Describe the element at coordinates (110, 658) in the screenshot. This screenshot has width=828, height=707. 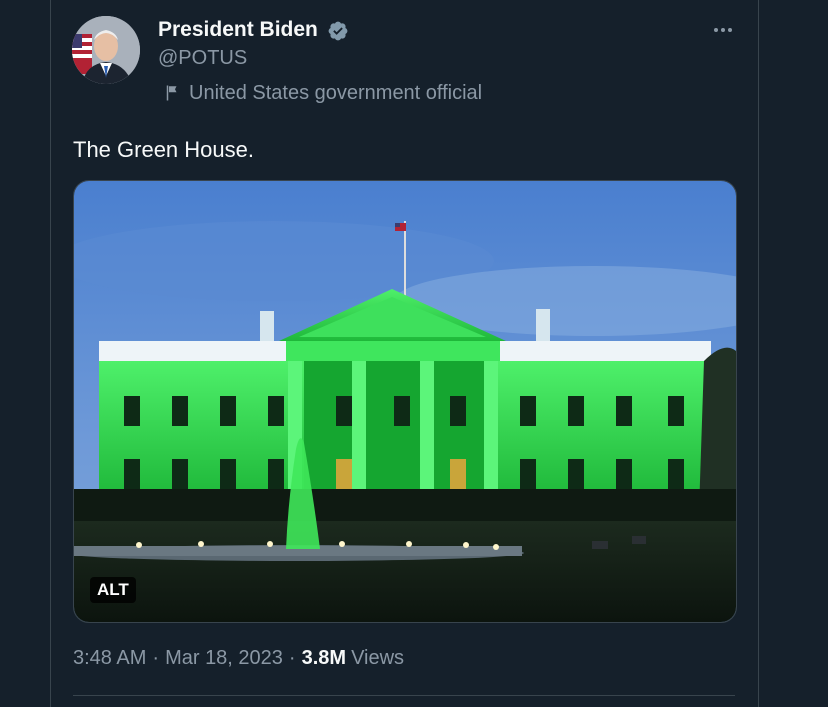
I see `tweet-time: 3:48 AM` at that location.